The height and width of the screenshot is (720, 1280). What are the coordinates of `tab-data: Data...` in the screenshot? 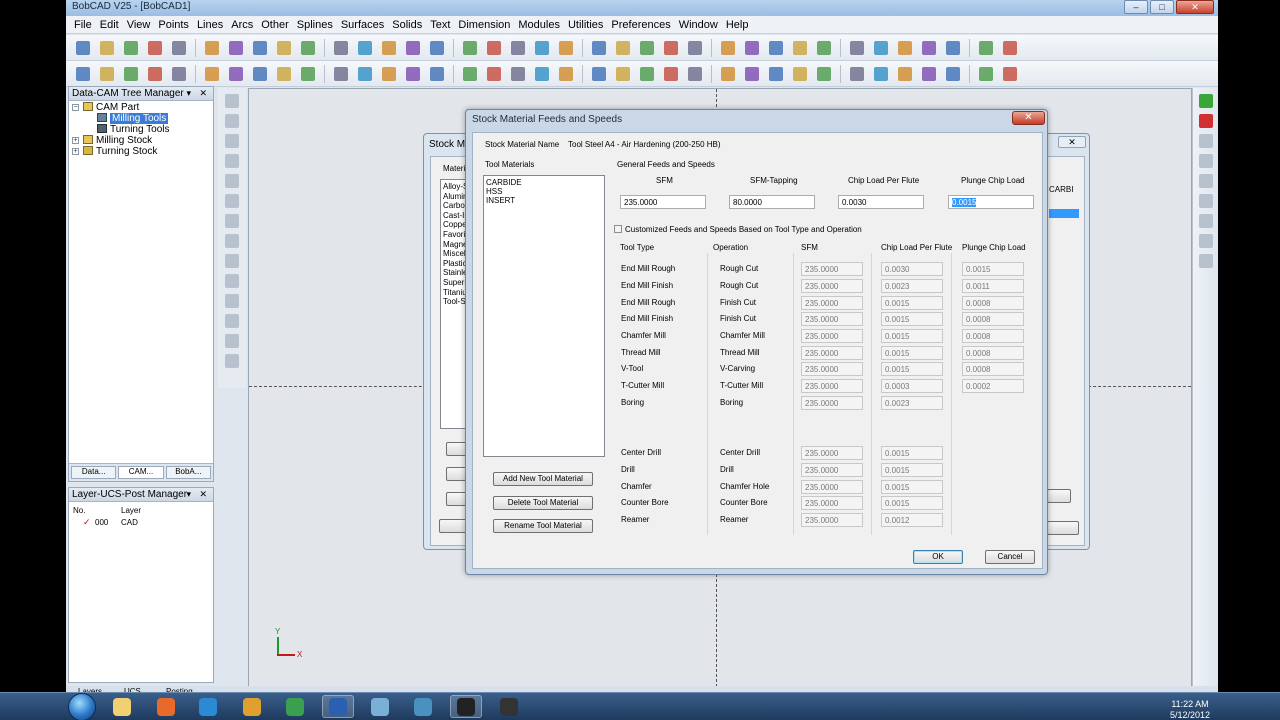 It's located at (94, 472).